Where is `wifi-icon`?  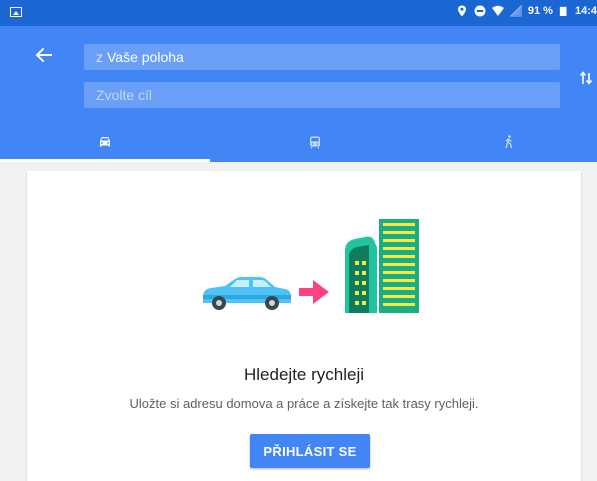 wifi-icon is located at coordinates (497, 10).